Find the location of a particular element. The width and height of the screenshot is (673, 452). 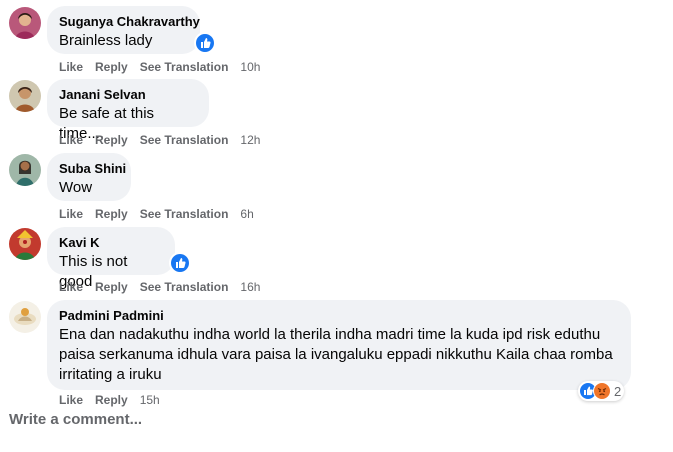

comment-text: Brainless lady is located at coordinates (106, 40).